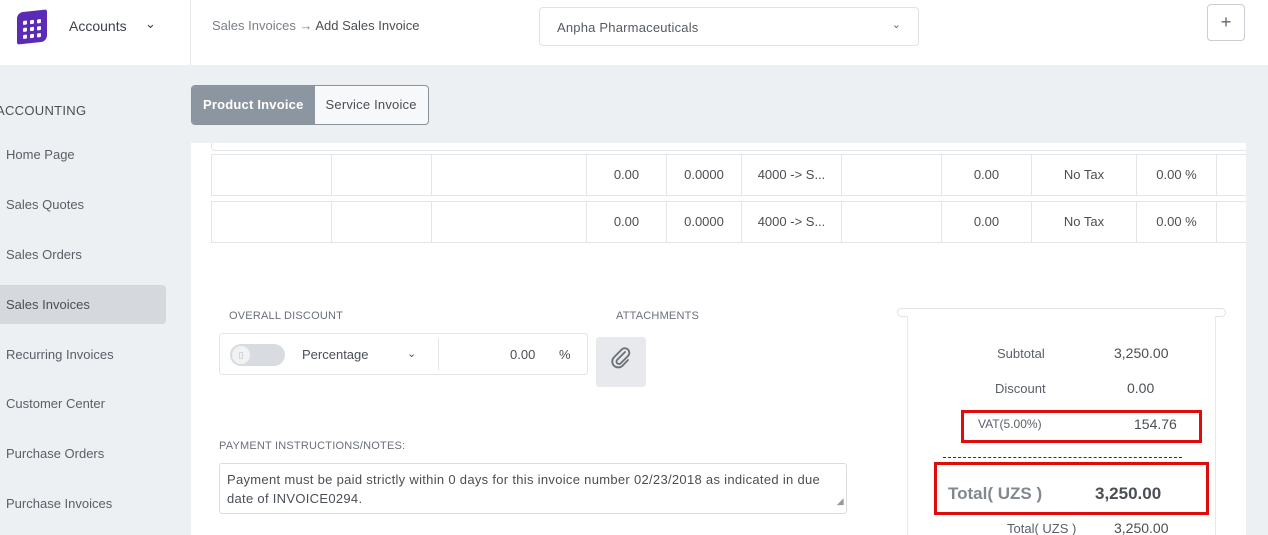  What do you see at coordinates (1042, 528) in the screenshot?
I see `total-currency-label: Total( UZS )` at bounding box center [1042, 528].